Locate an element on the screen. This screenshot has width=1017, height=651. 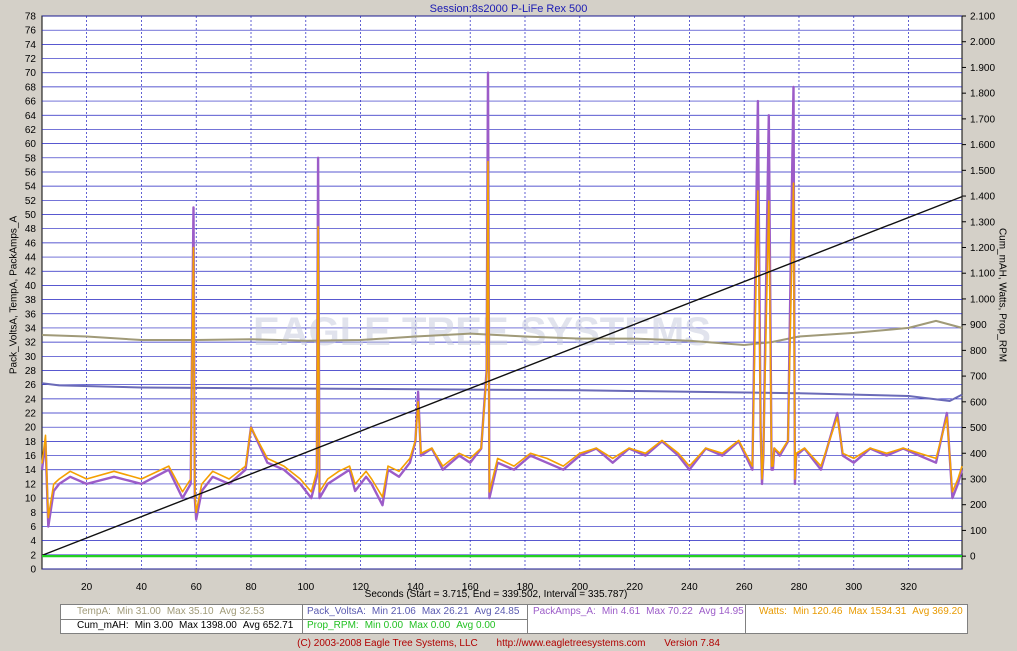
stats-temp-avg: Avg 32.53 is located at coordinates (242, 611).